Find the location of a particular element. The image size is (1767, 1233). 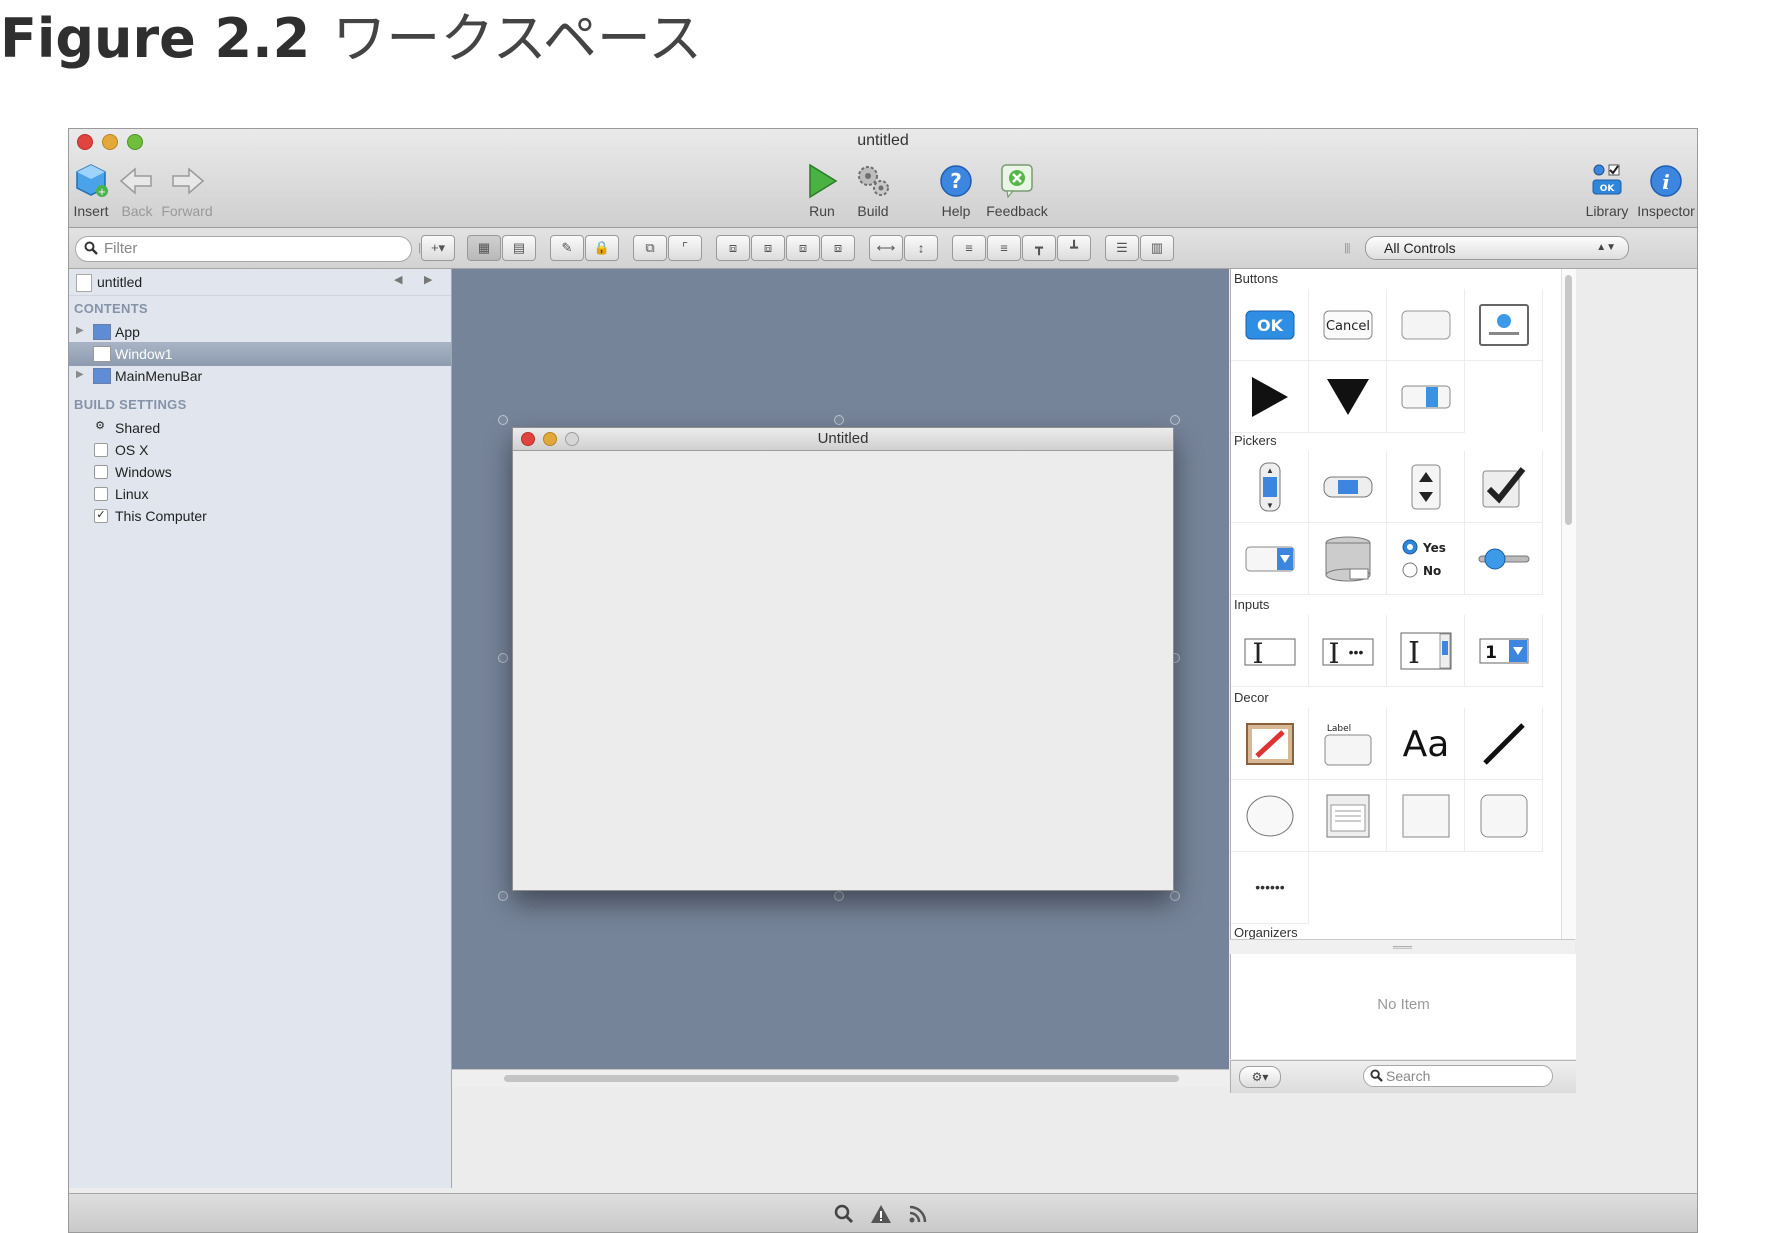

library-action-button: ⚙▾ is located at coordinates (1260, 1077).